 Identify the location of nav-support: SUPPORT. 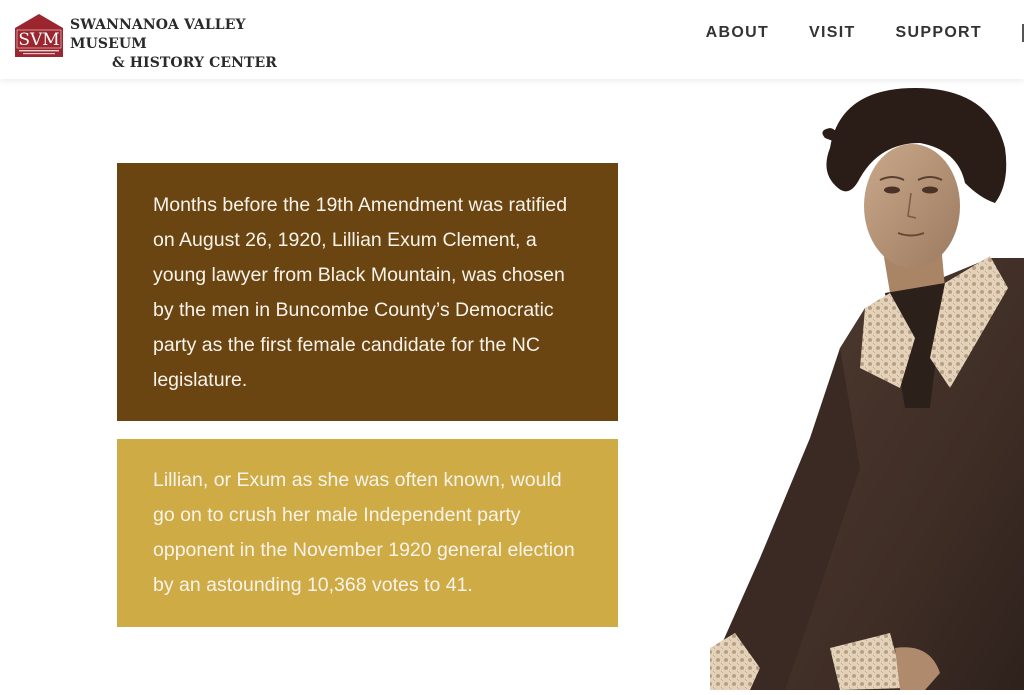
(939, 33).